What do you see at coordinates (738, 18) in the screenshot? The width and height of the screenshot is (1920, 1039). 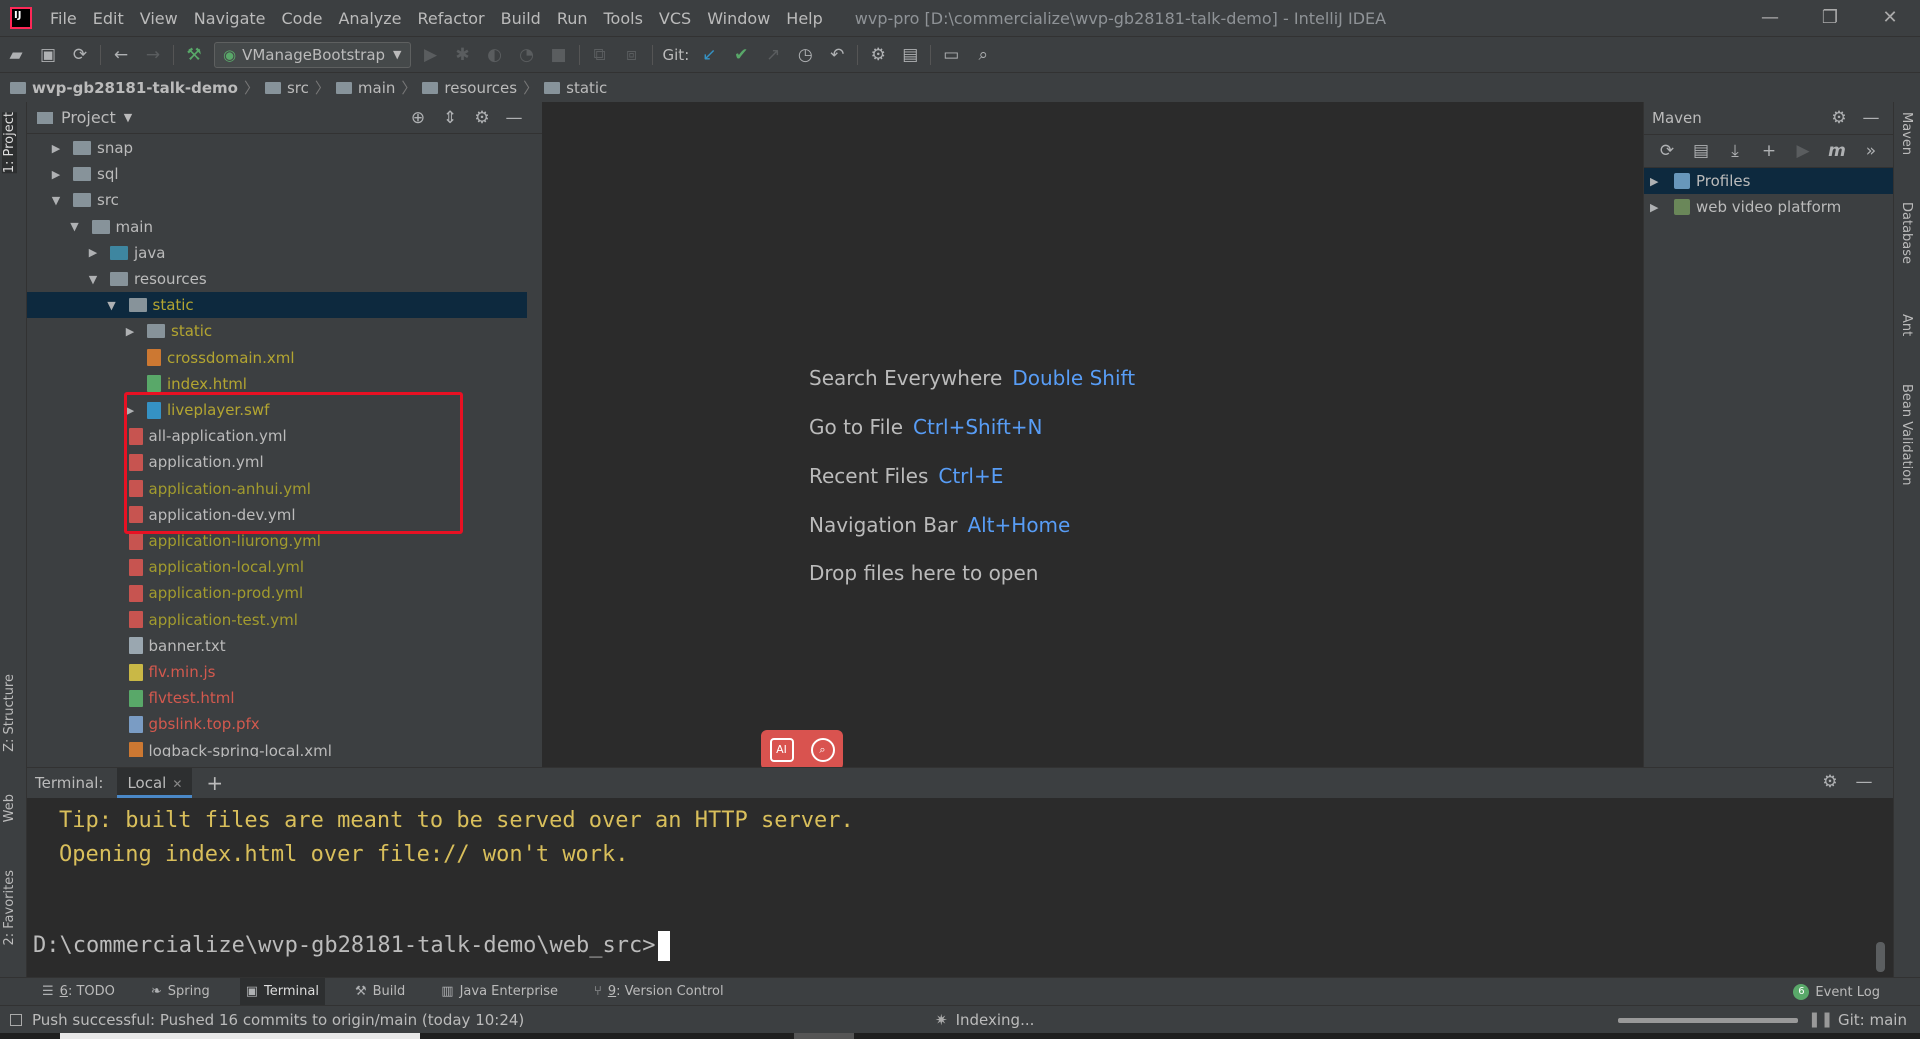 I see `menu-window: Window` at bounding box center [738, 18].